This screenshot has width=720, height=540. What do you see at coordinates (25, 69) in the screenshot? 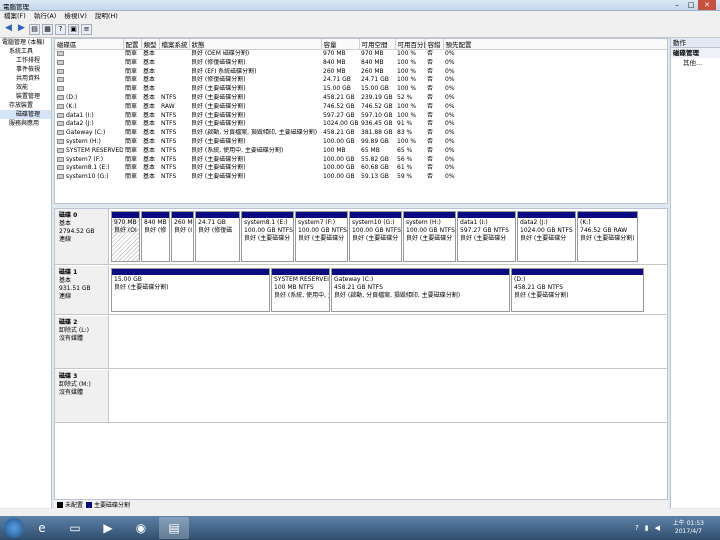
I see `tree-item: 事件檢視` at bounding box center [25, 69].